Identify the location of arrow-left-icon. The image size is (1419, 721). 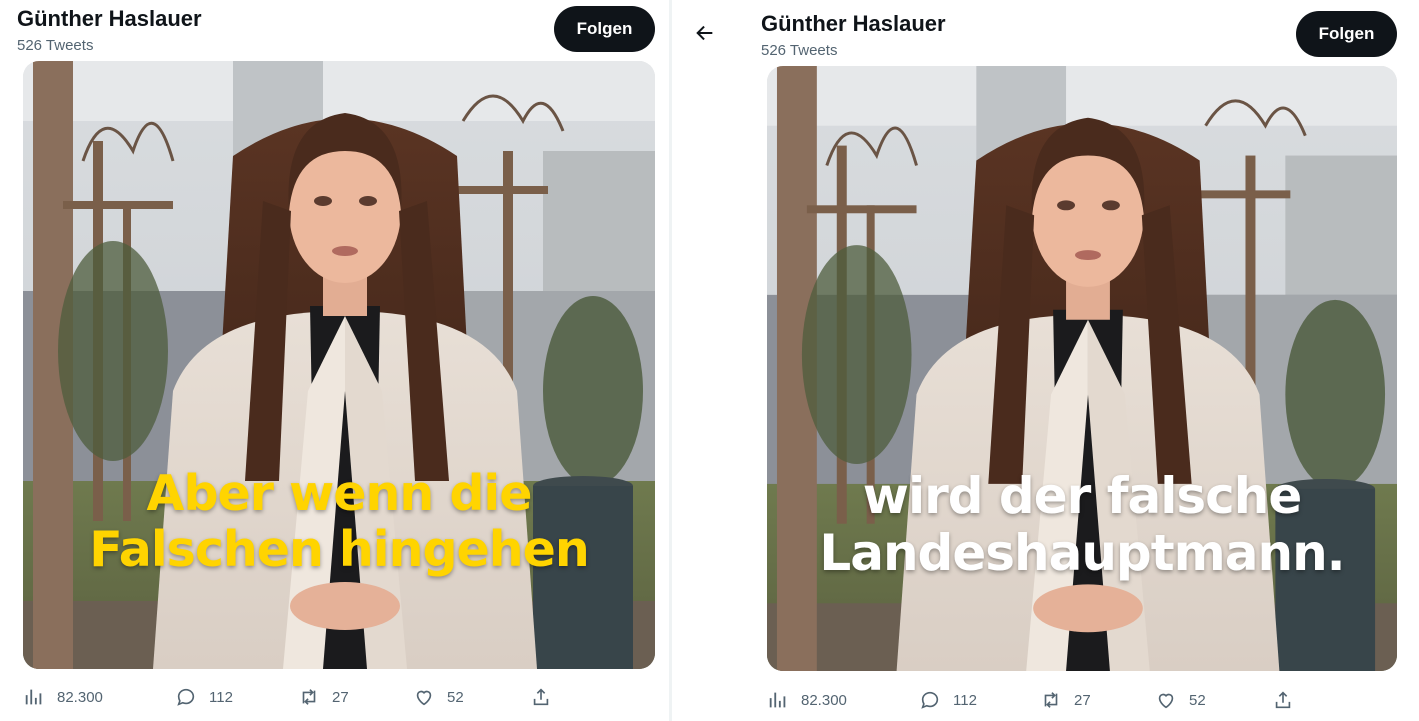
(704, 33).